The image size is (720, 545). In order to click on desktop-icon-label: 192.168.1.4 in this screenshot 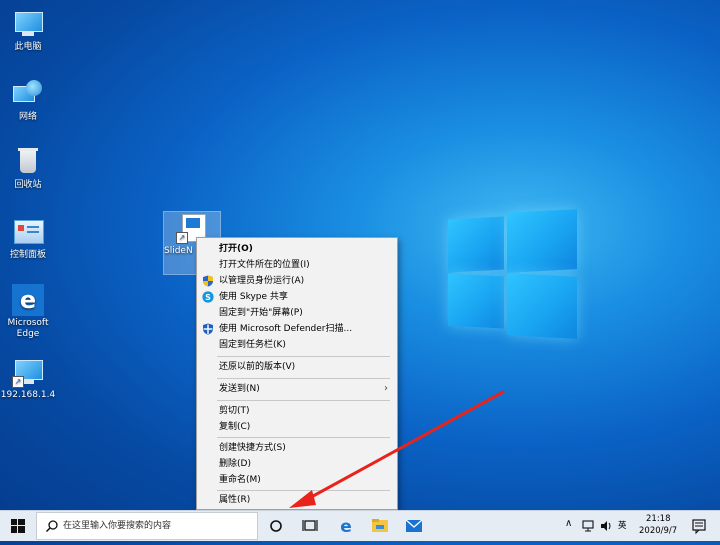, I will do `click(28, 395)`.